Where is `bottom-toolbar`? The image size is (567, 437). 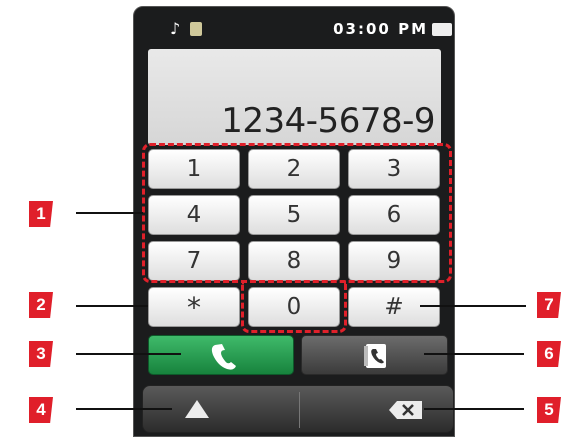 bottom-toolbar is located at coordinates (298, 409).